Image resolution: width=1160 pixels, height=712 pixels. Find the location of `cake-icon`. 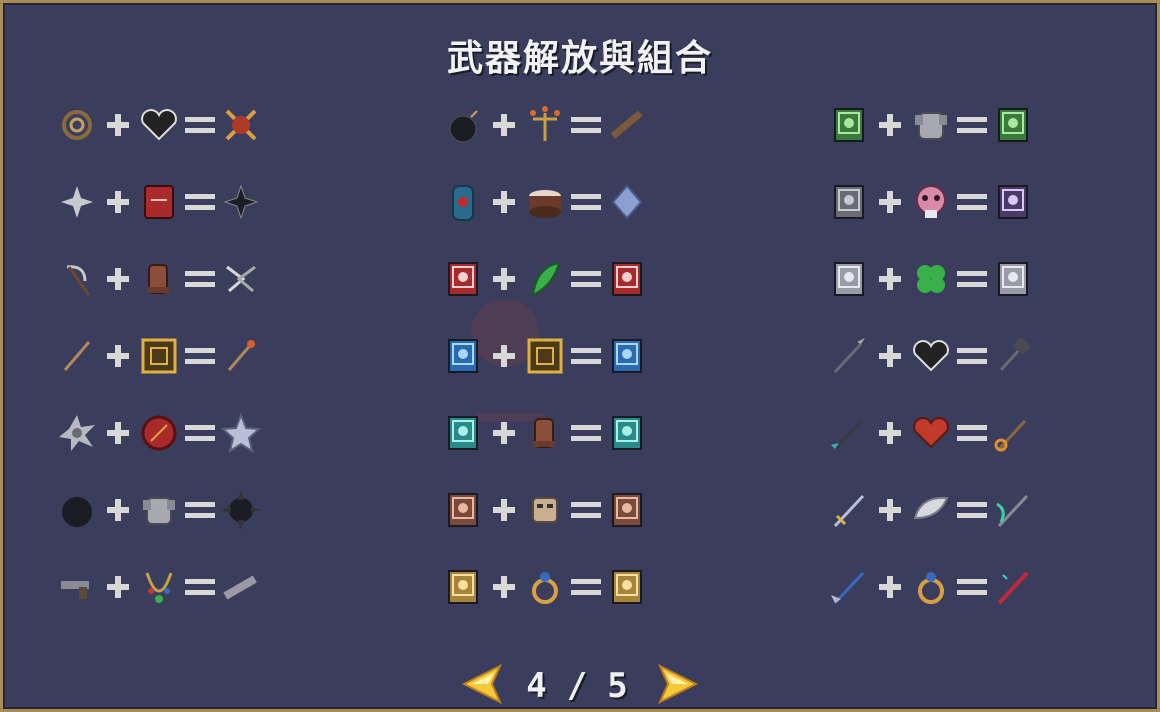

cake-icon is located at coordinates (545, 202).